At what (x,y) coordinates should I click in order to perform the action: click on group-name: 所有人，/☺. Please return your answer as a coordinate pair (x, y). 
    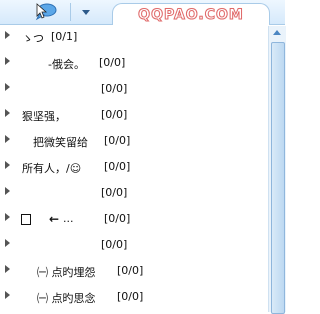
    Looking at the image, I should click on (52, 168).